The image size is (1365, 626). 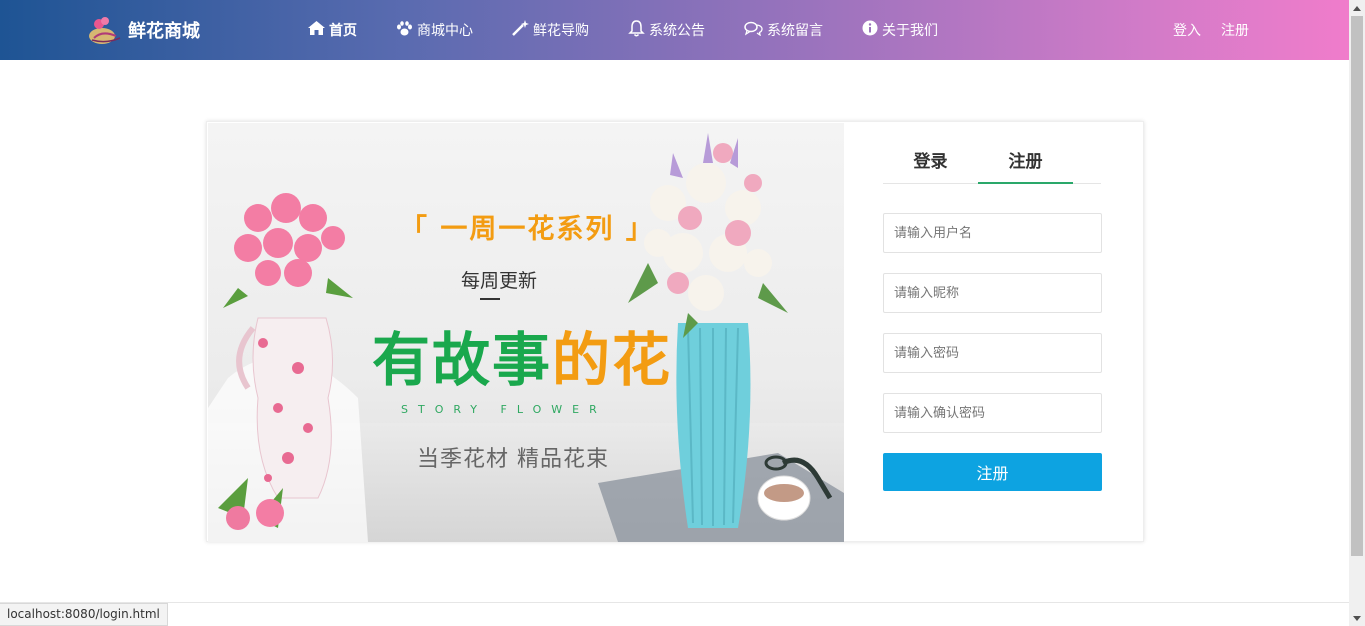 What do you see at coordinates (721, 337) in the screenshot?
I see `blue-vase-bouquet-image` at bounding box center [721, 337].